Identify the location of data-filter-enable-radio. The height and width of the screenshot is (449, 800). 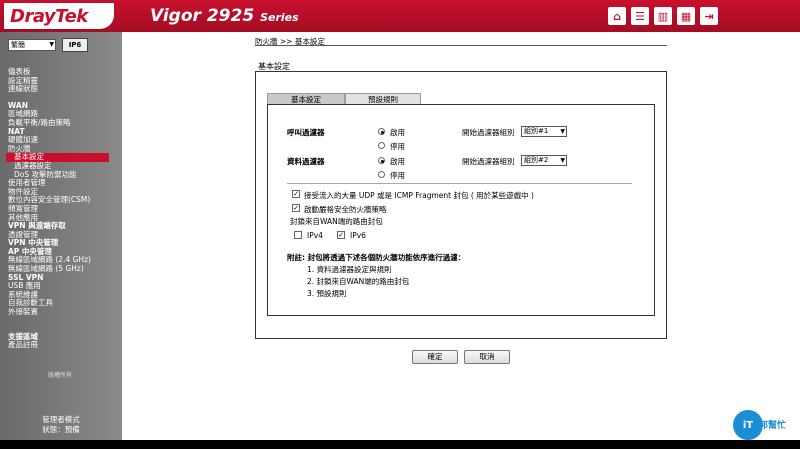
(381, 160).